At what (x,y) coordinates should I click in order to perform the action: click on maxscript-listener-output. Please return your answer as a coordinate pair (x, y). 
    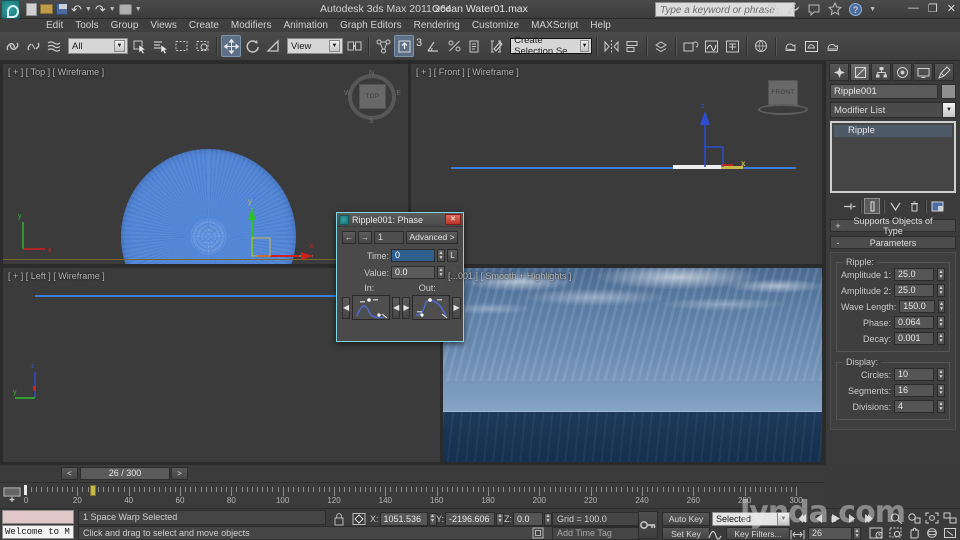
    Looking at the image, I should click on (38, 517).